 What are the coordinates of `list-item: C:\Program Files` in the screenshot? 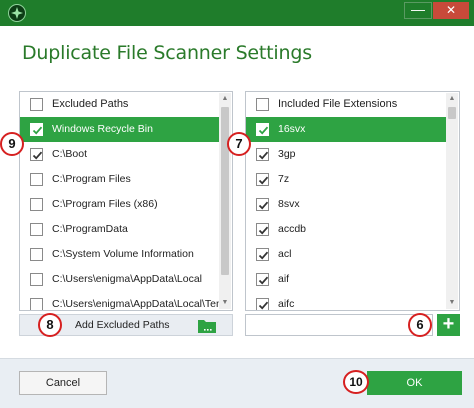 It's located at (120, 179).